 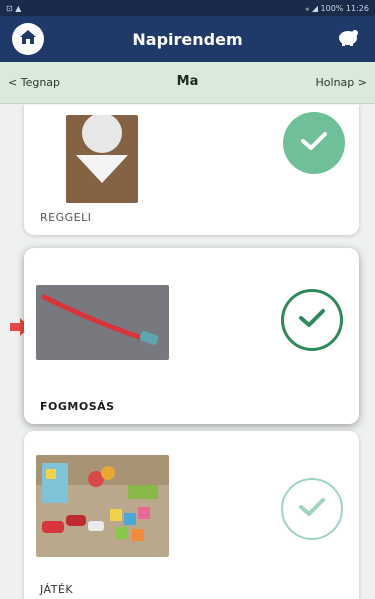 What do you see at coordinates (102, 322) in the screenshot?
I see `activity-photo-toothbrush` at bounding box center [102, 322].